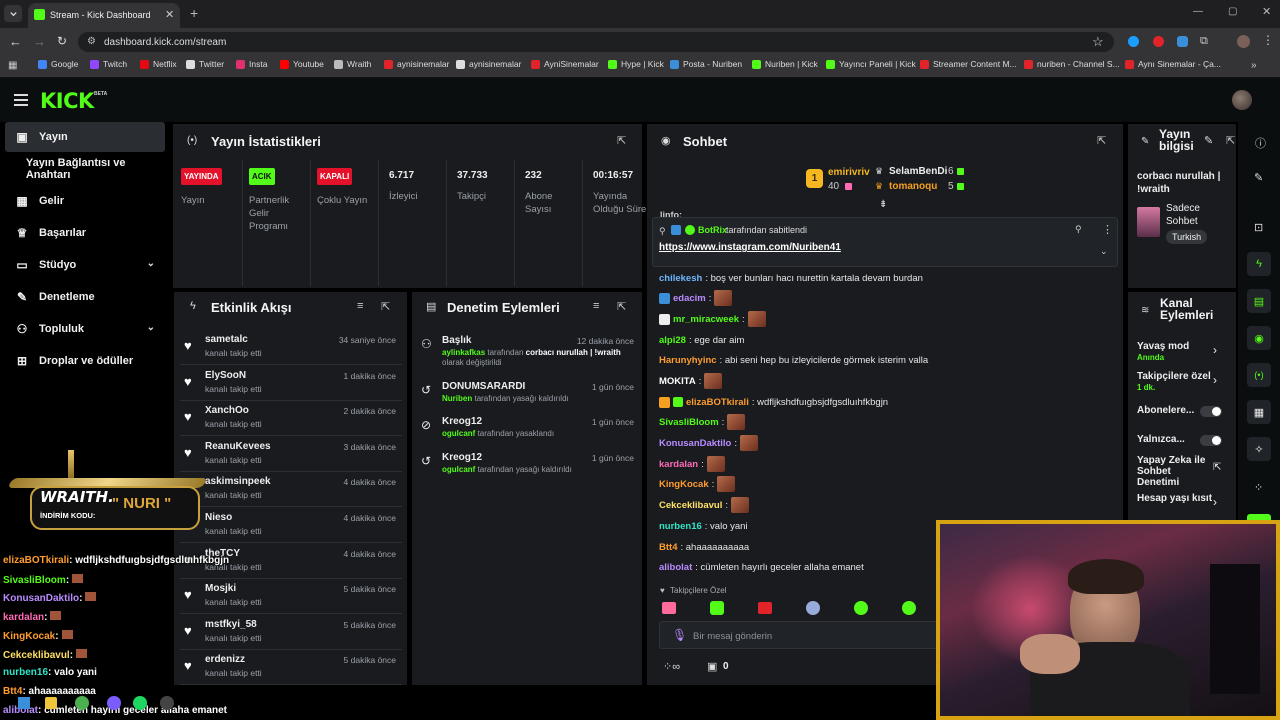 This screenshot has height=720, width=1280. Describe the element at coordinates (1174, 471) in the screenshot. I see `channel-action-item: Yapay Zeka ile Sohbet Denetimi` at that location.